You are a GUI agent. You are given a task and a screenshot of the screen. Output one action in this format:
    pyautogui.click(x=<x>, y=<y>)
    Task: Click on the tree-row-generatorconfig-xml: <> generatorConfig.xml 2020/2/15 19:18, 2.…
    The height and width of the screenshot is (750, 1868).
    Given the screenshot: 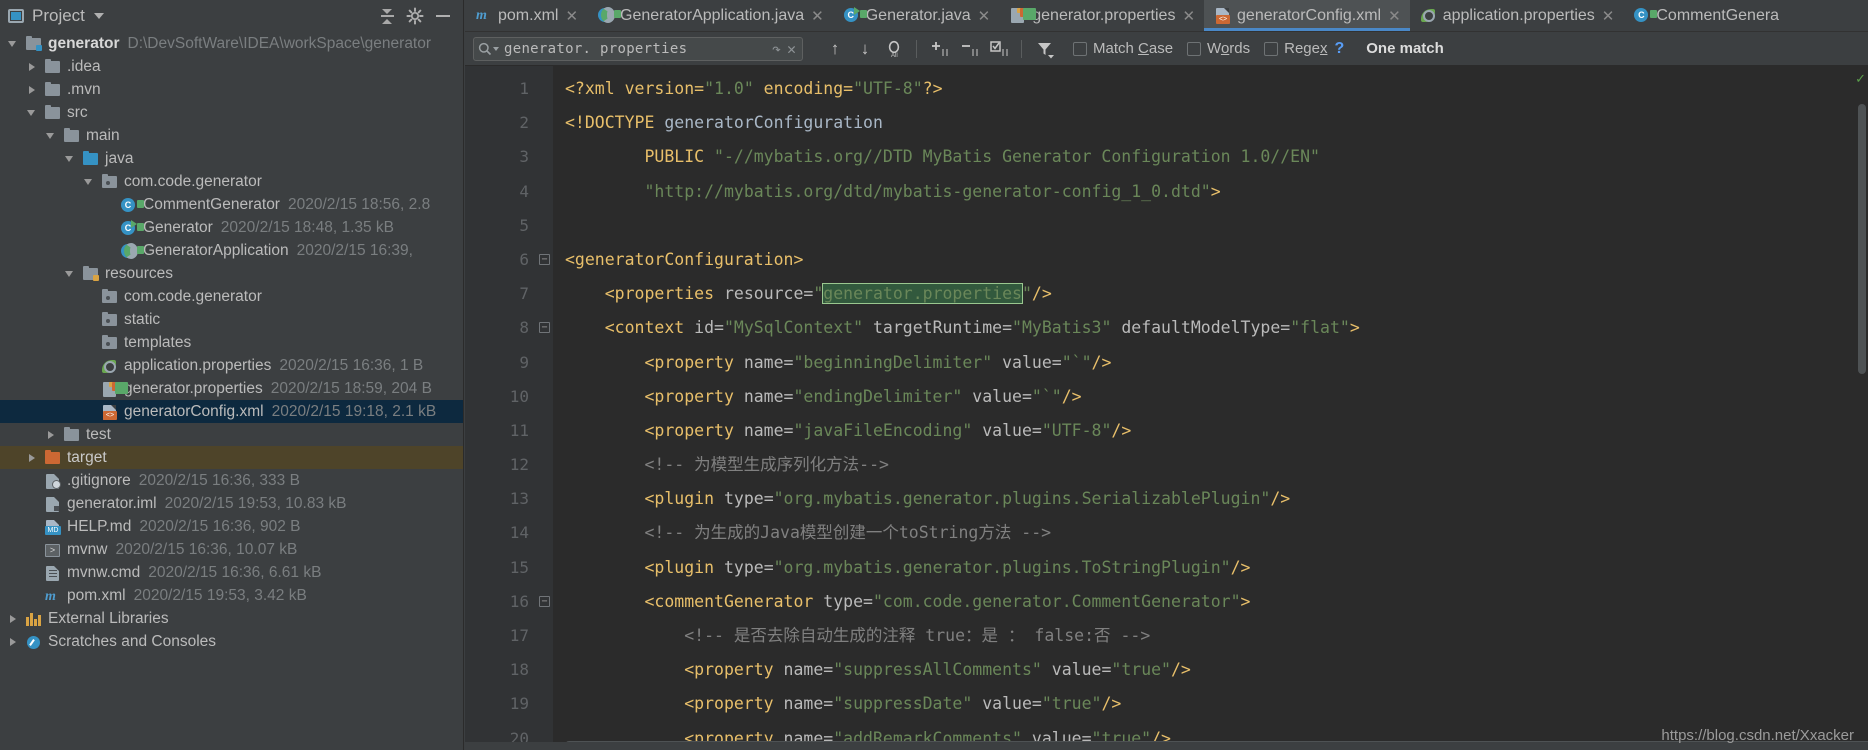 What is the action you would take?
    pyautogui.click(x=231, y=411)
    